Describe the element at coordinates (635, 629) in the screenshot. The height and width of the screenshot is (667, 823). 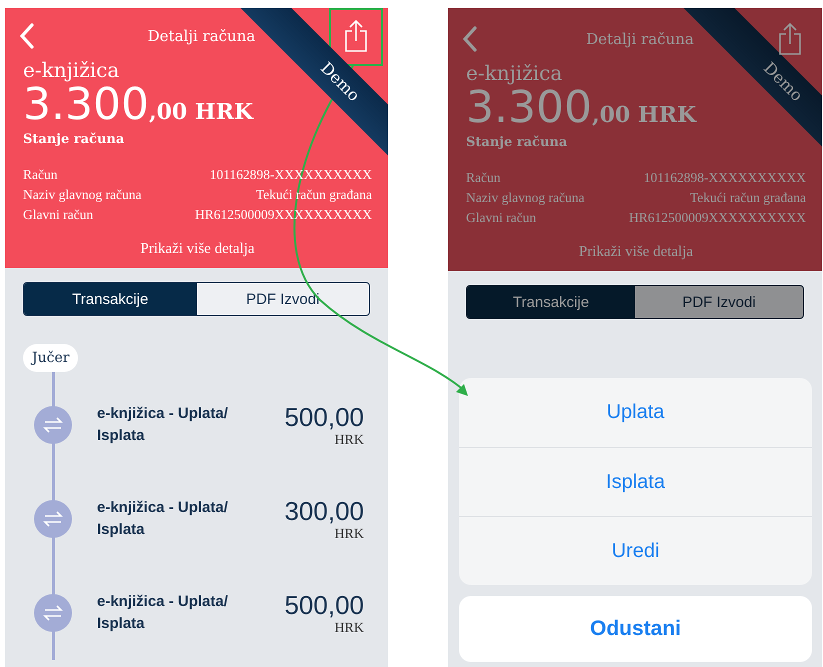
I see `cancel-button: Odustani` at that location.